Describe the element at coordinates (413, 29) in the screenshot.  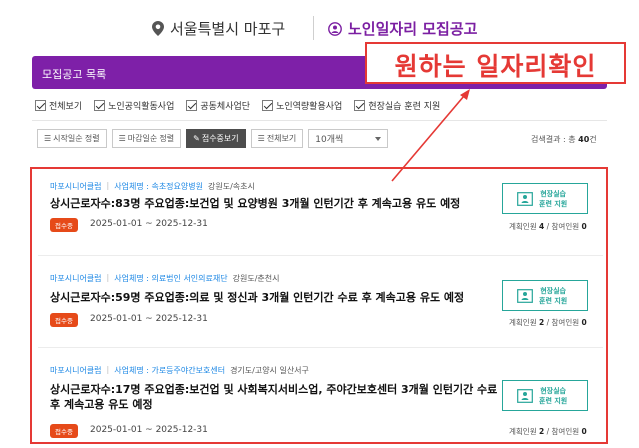
I see `page-title-text: 노인일자리 모집공고` at that location.